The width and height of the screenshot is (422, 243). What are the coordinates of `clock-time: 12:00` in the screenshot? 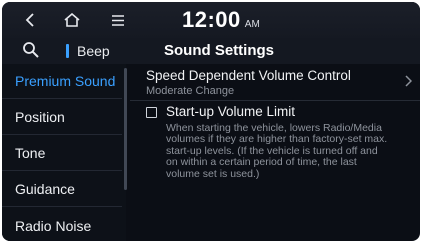 It's located at (211, 19).